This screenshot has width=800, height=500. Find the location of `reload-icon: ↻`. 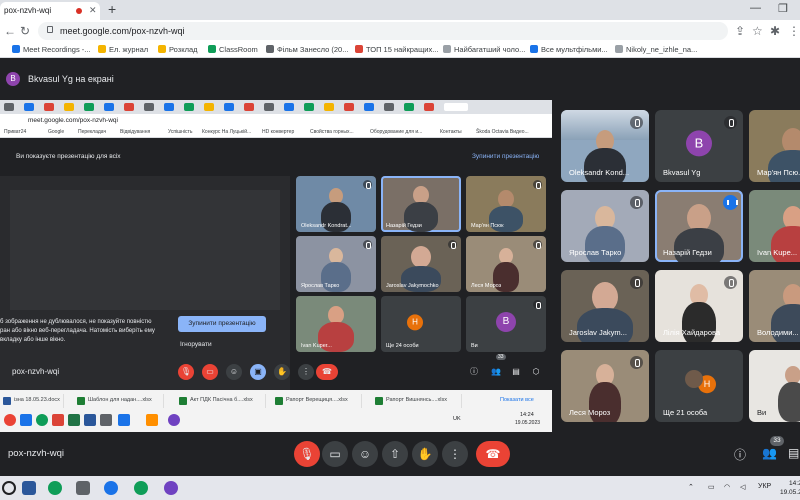

reload-icon: ↻ is located at coordinates (25, 31).